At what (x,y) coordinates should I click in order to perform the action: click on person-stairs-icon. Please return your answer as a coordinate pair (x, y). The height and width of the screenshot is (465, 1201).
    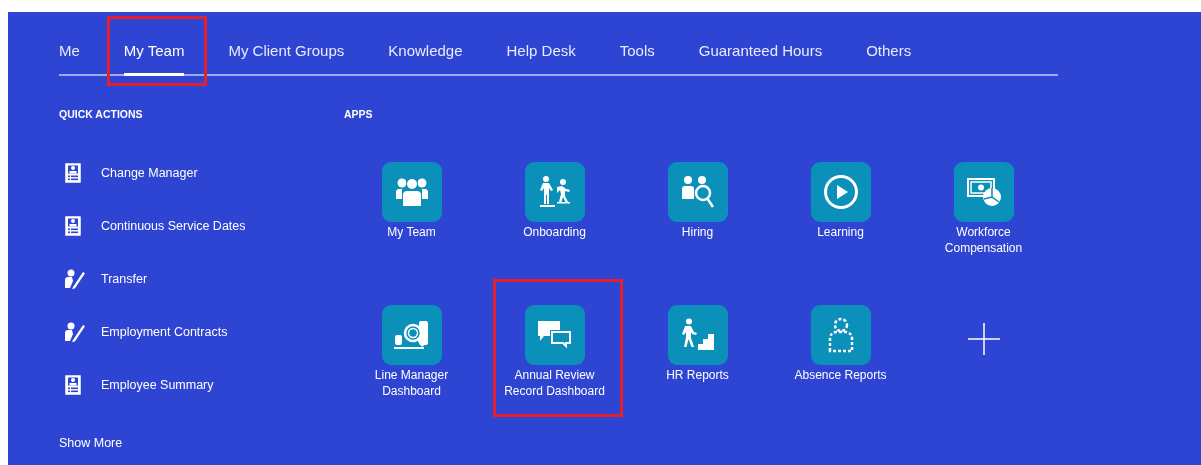
    Looking at the image, I should click on (697, 334).